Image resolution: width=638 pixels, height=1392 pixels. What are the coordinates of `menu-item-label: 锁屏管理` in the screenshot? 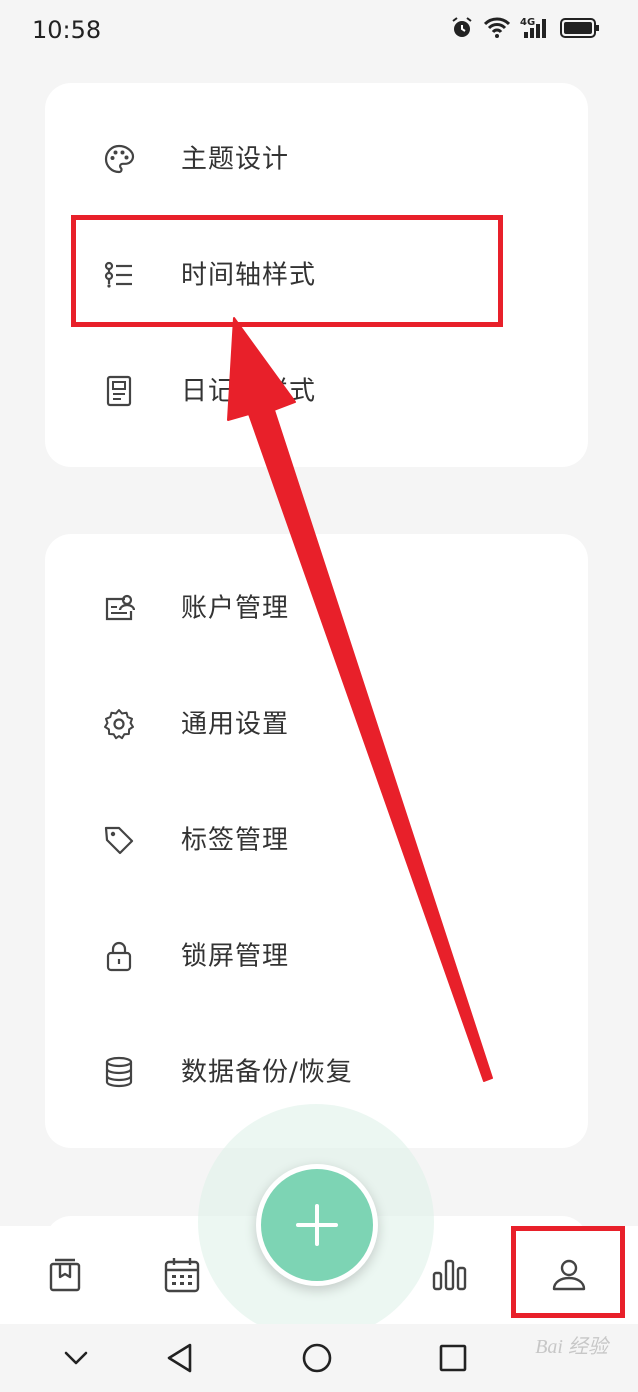 It's located at (235, 956).